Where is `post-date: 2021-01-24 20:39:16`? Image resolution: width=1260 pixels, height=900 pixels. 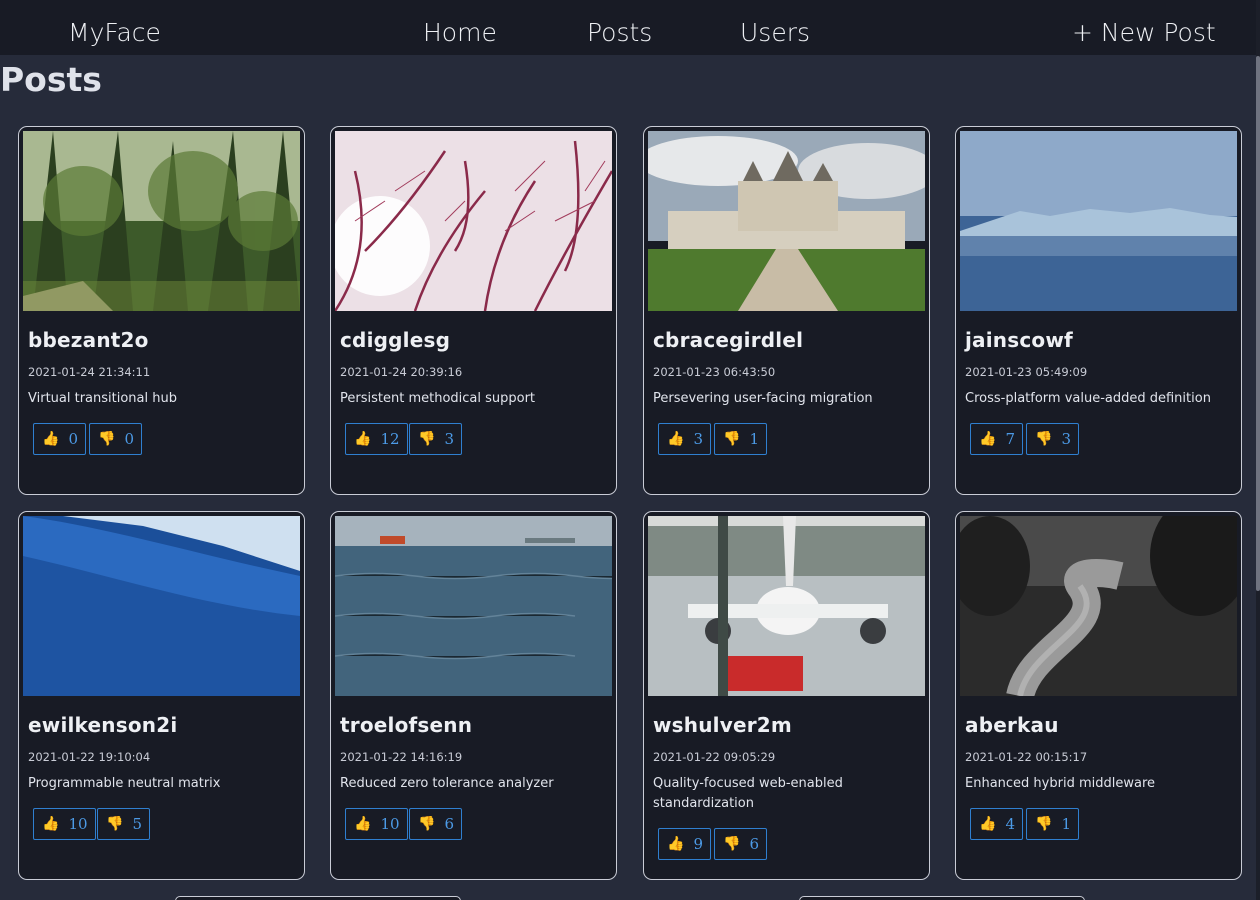 post-date: 2021-01-24 20:39:16 is located at coordinates (401, 372).